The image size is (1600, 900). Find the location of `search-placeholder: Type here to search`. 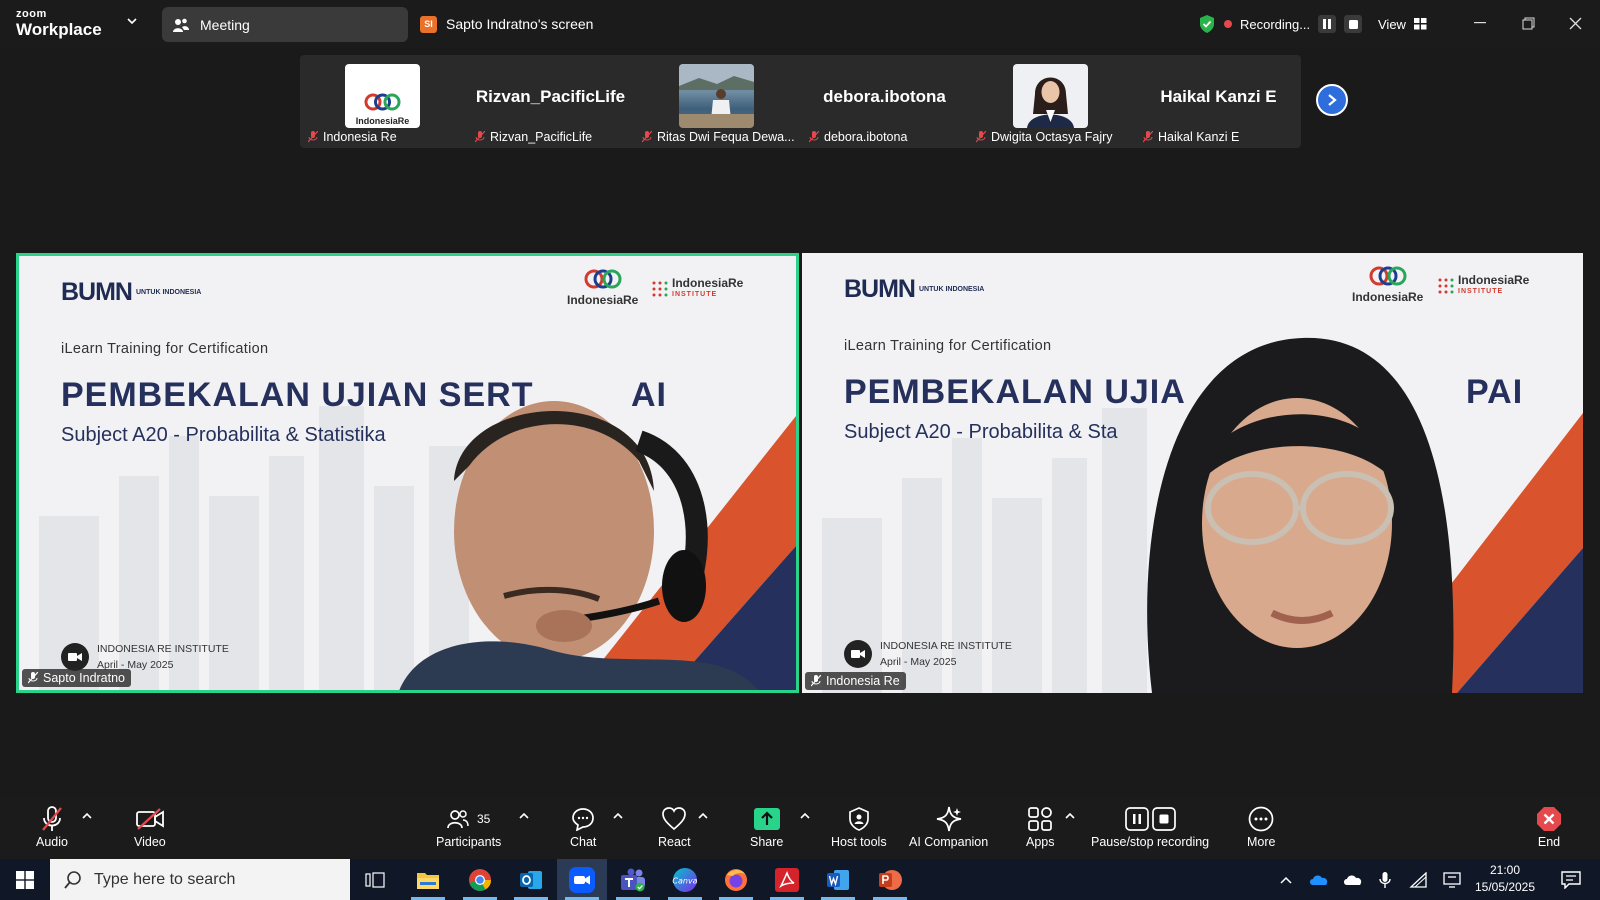

search-placeholder: Type here to search is located at coordinates (165, 879).